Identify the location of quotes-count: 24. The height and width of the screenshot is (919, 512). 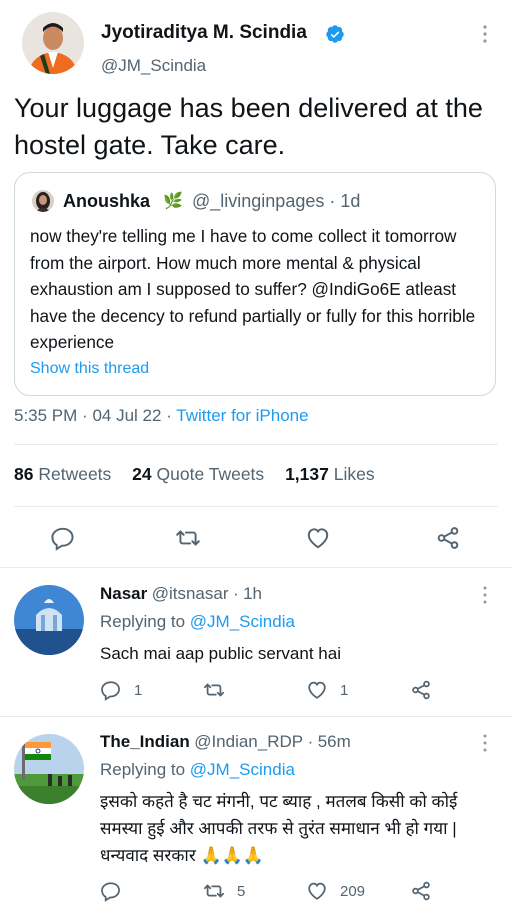
(141, 474).